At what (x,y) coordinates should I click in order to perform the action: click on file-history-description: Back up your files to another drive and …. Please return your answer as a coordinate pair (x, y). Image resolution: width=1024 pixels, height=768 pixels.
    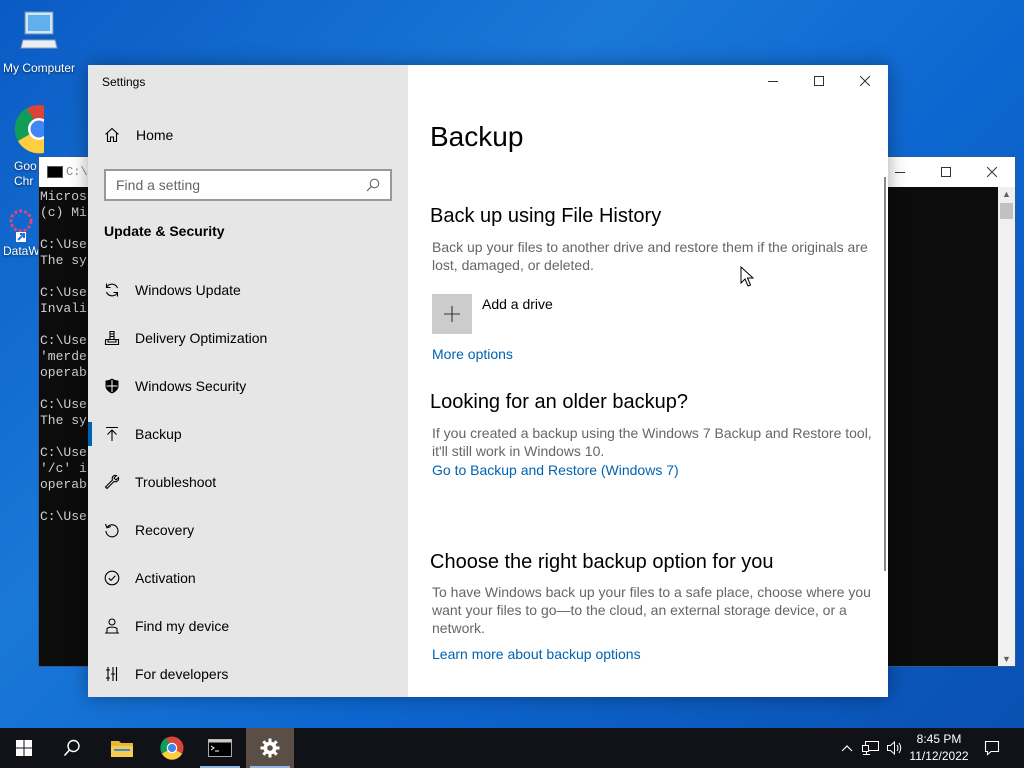
    Looking at the image, I should click on (650, 256).